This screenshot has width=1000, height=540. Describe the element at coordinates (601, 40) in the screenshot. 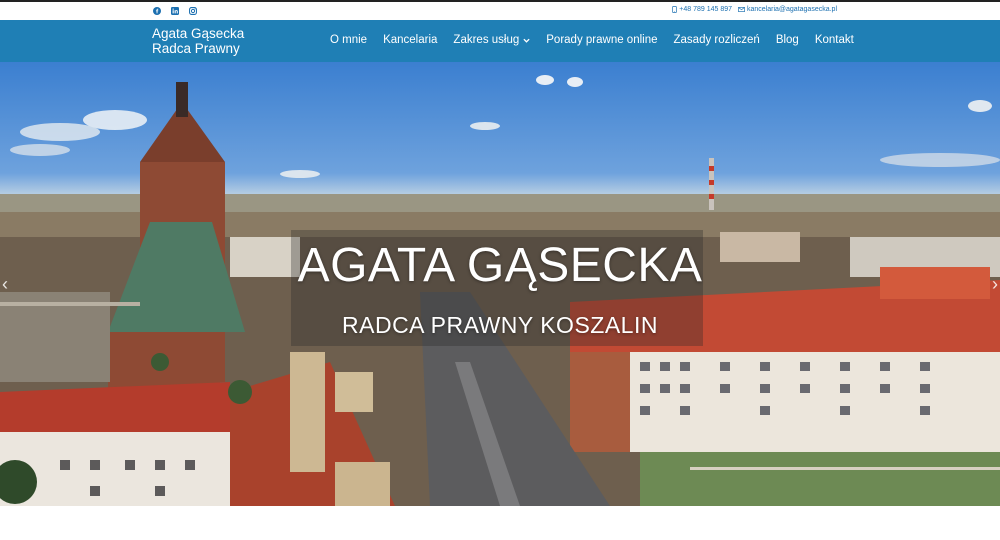

I see `nav-item-porady-prawne-online: Porady prawne online` at that location.